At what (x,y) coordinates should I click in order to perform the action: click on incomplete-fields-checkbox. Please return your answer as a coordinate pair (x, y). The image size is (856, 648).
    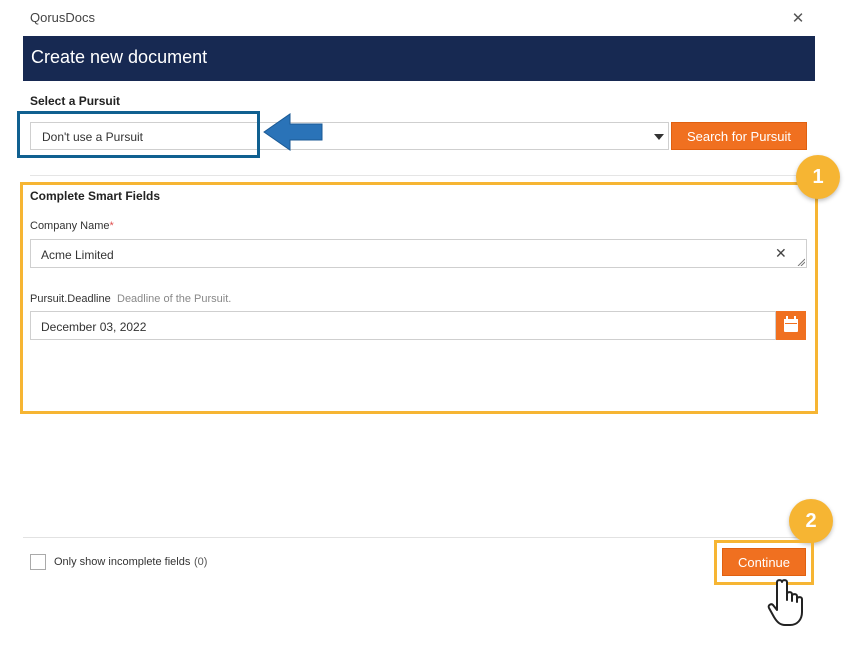
    Looking at the image, I should click on (38, 562).